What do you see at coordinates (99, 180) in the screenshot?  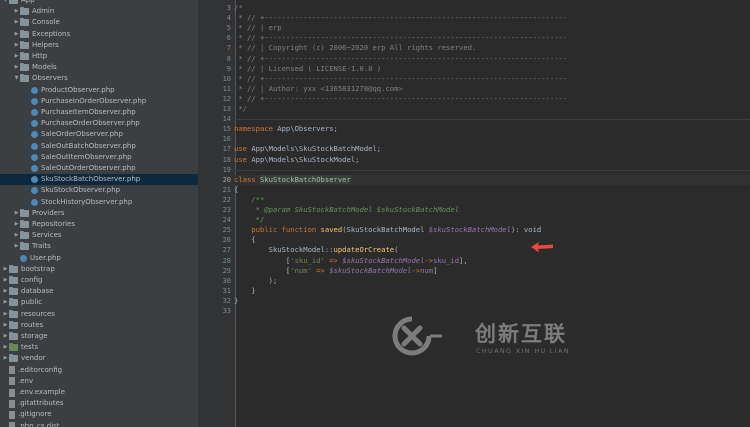 I see `tree-file: SkuStockBatchObserver.php` at bounding box center [99, 180].